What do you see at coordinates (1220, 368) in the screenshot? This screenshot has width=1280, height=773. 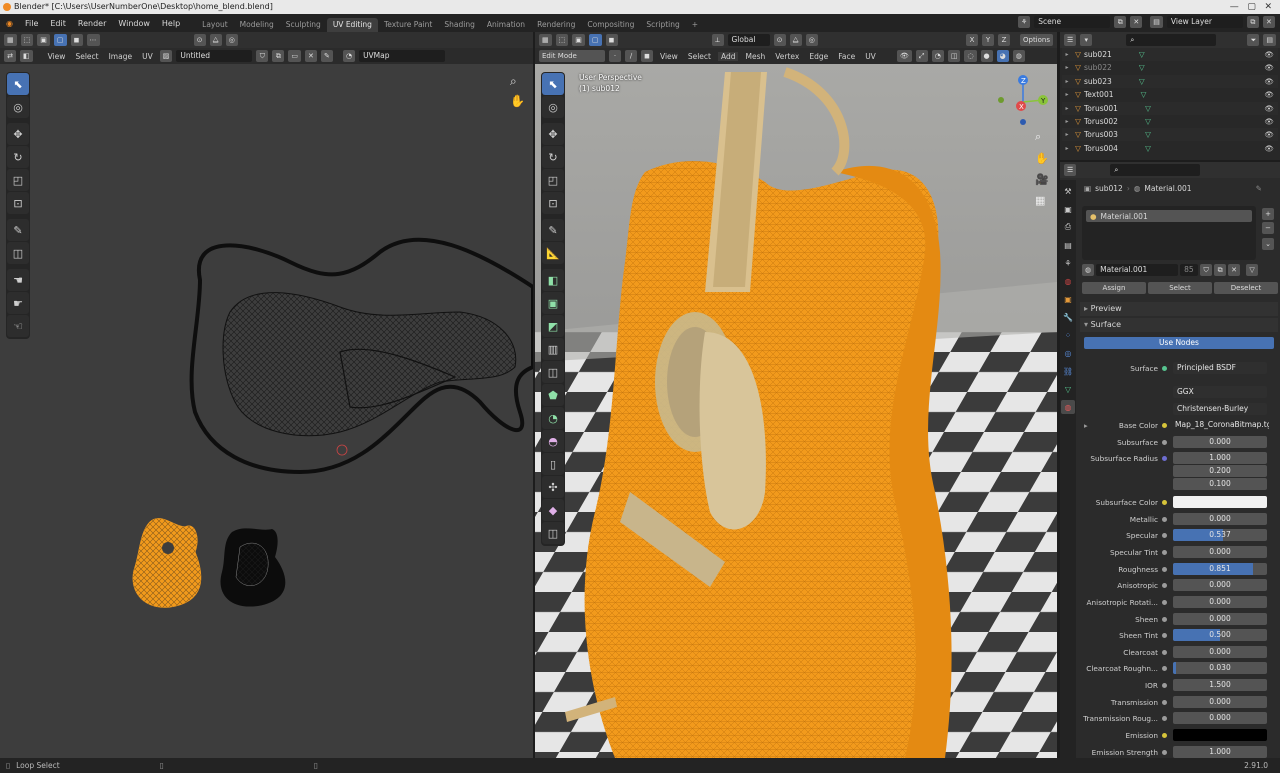 I see `surface-shader-field: Principled BSDF` at bounding box center [1220, 368].